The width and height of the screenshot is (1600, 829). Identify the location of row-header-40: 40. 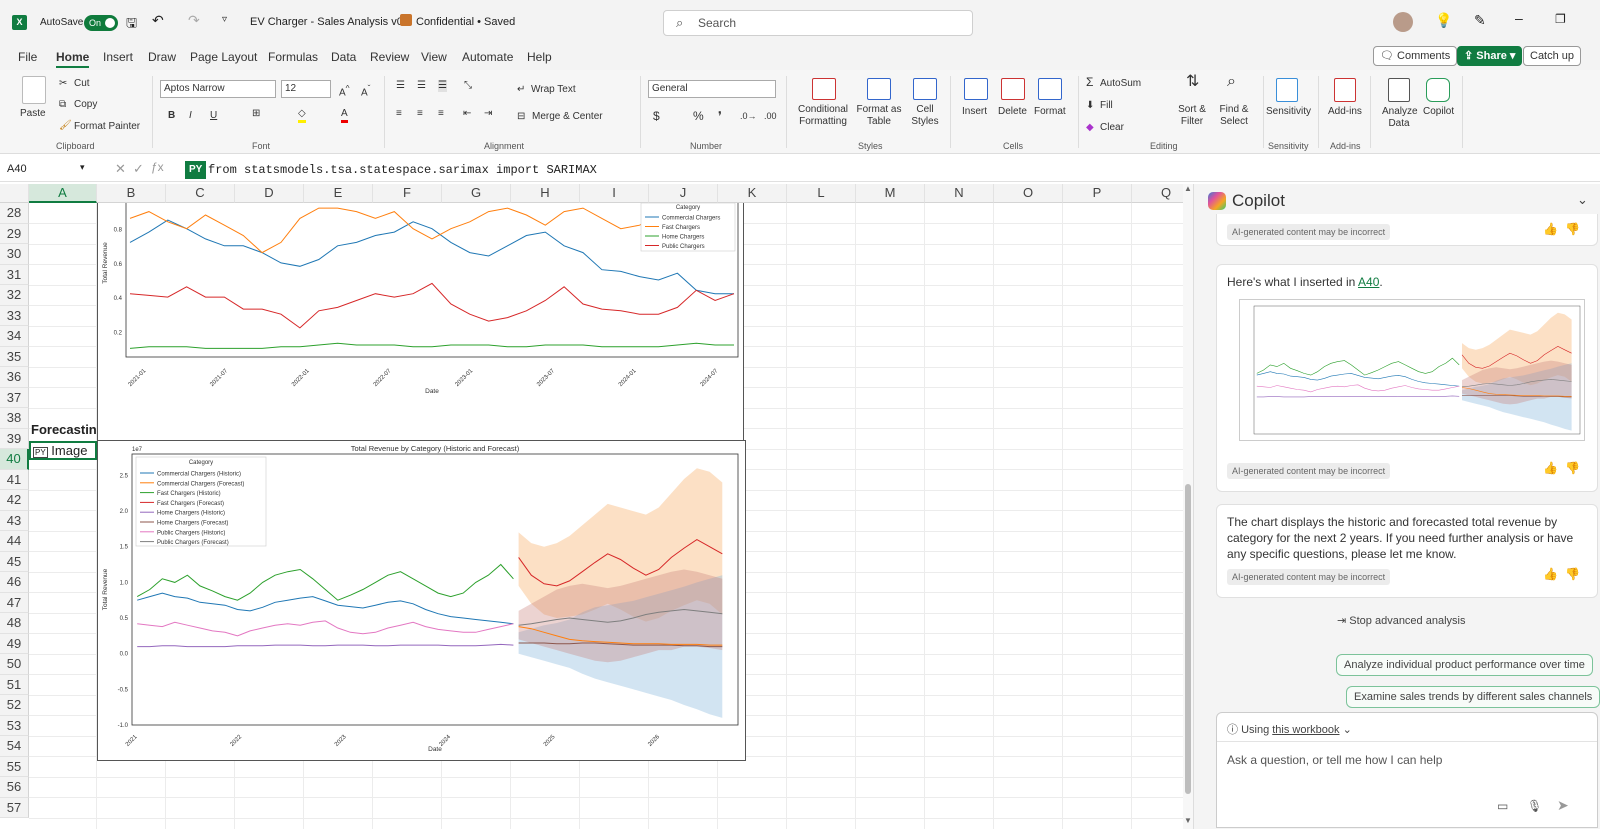
(14, 459).